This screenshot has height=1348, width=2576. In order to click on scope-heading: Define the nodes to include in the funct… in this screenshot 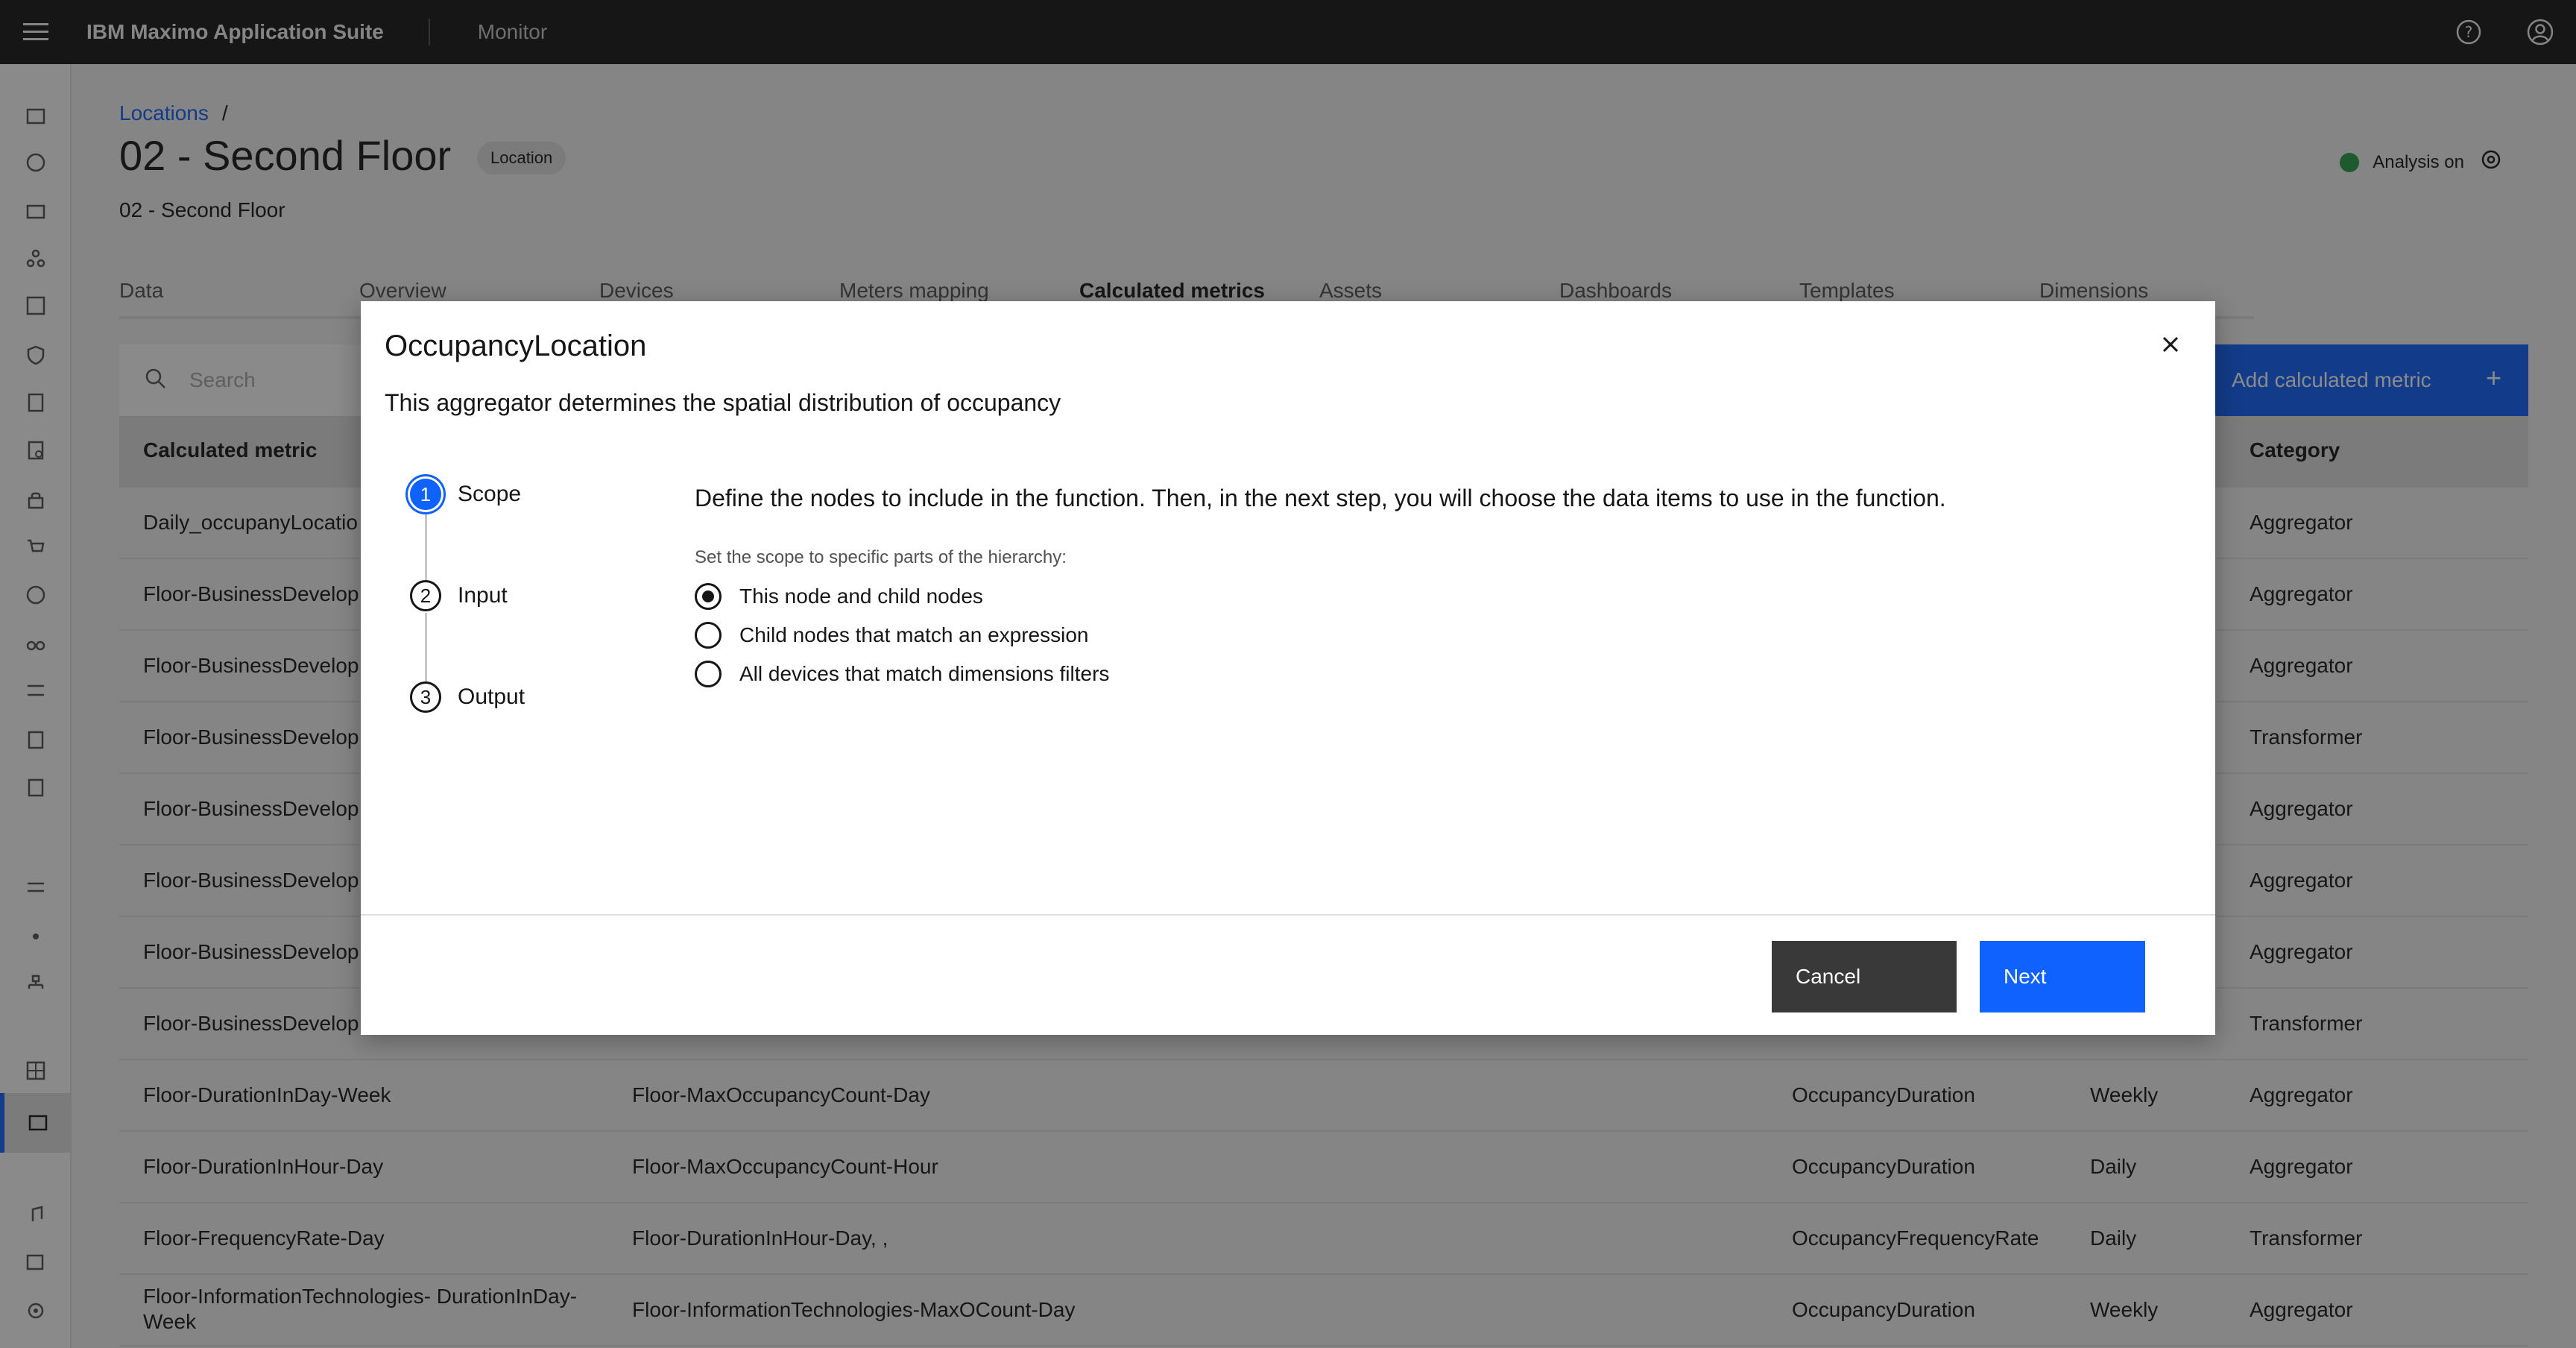, I will do `click(1320, 498)`.